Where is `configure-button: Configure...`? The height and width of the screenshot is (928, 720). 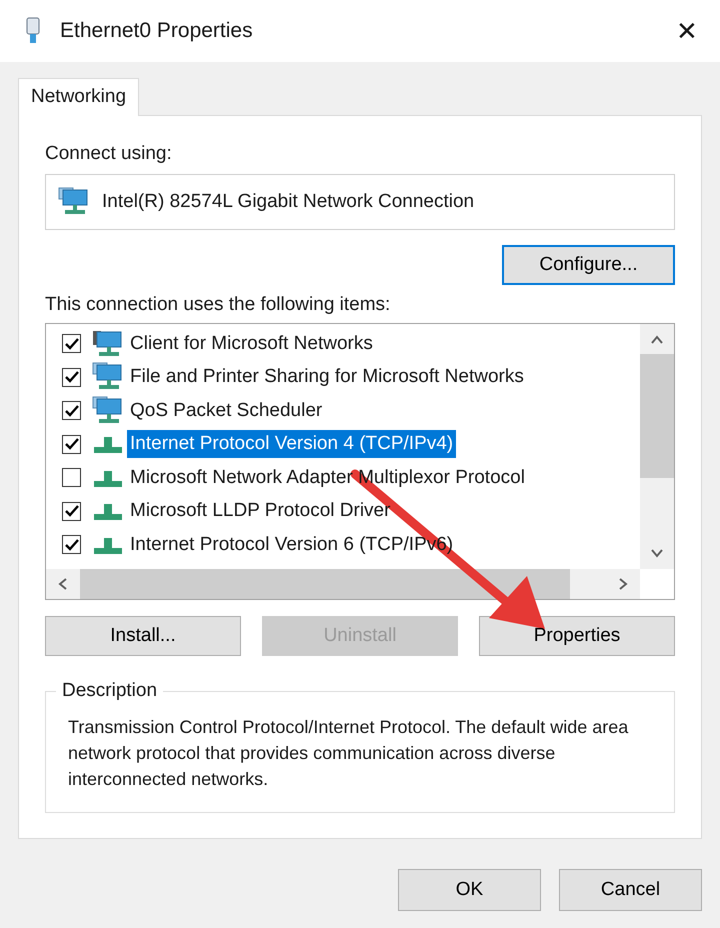 configure-button: Configure... is located at coordinates (588, 265).